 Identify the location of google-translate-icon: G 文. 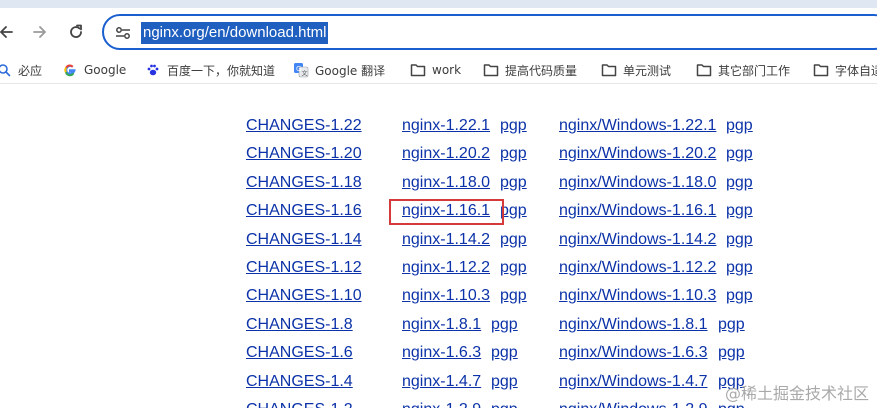
(301, 70).